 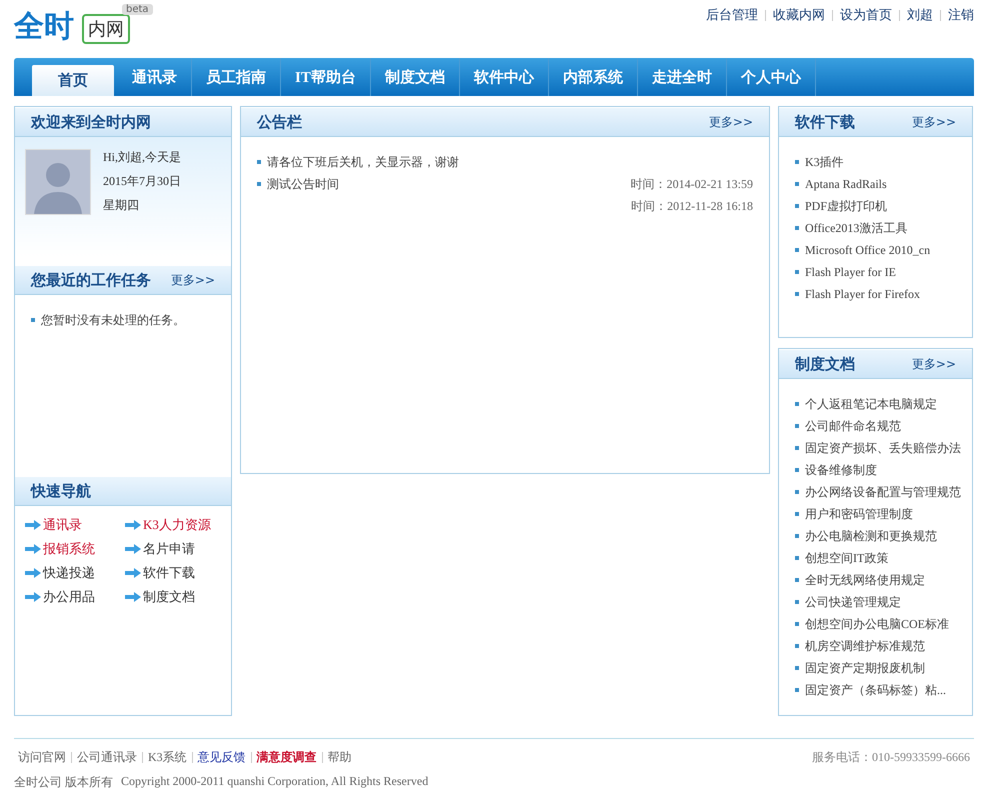 I want to click on nav-tab: 制度文档, so click(x=415, y=77).